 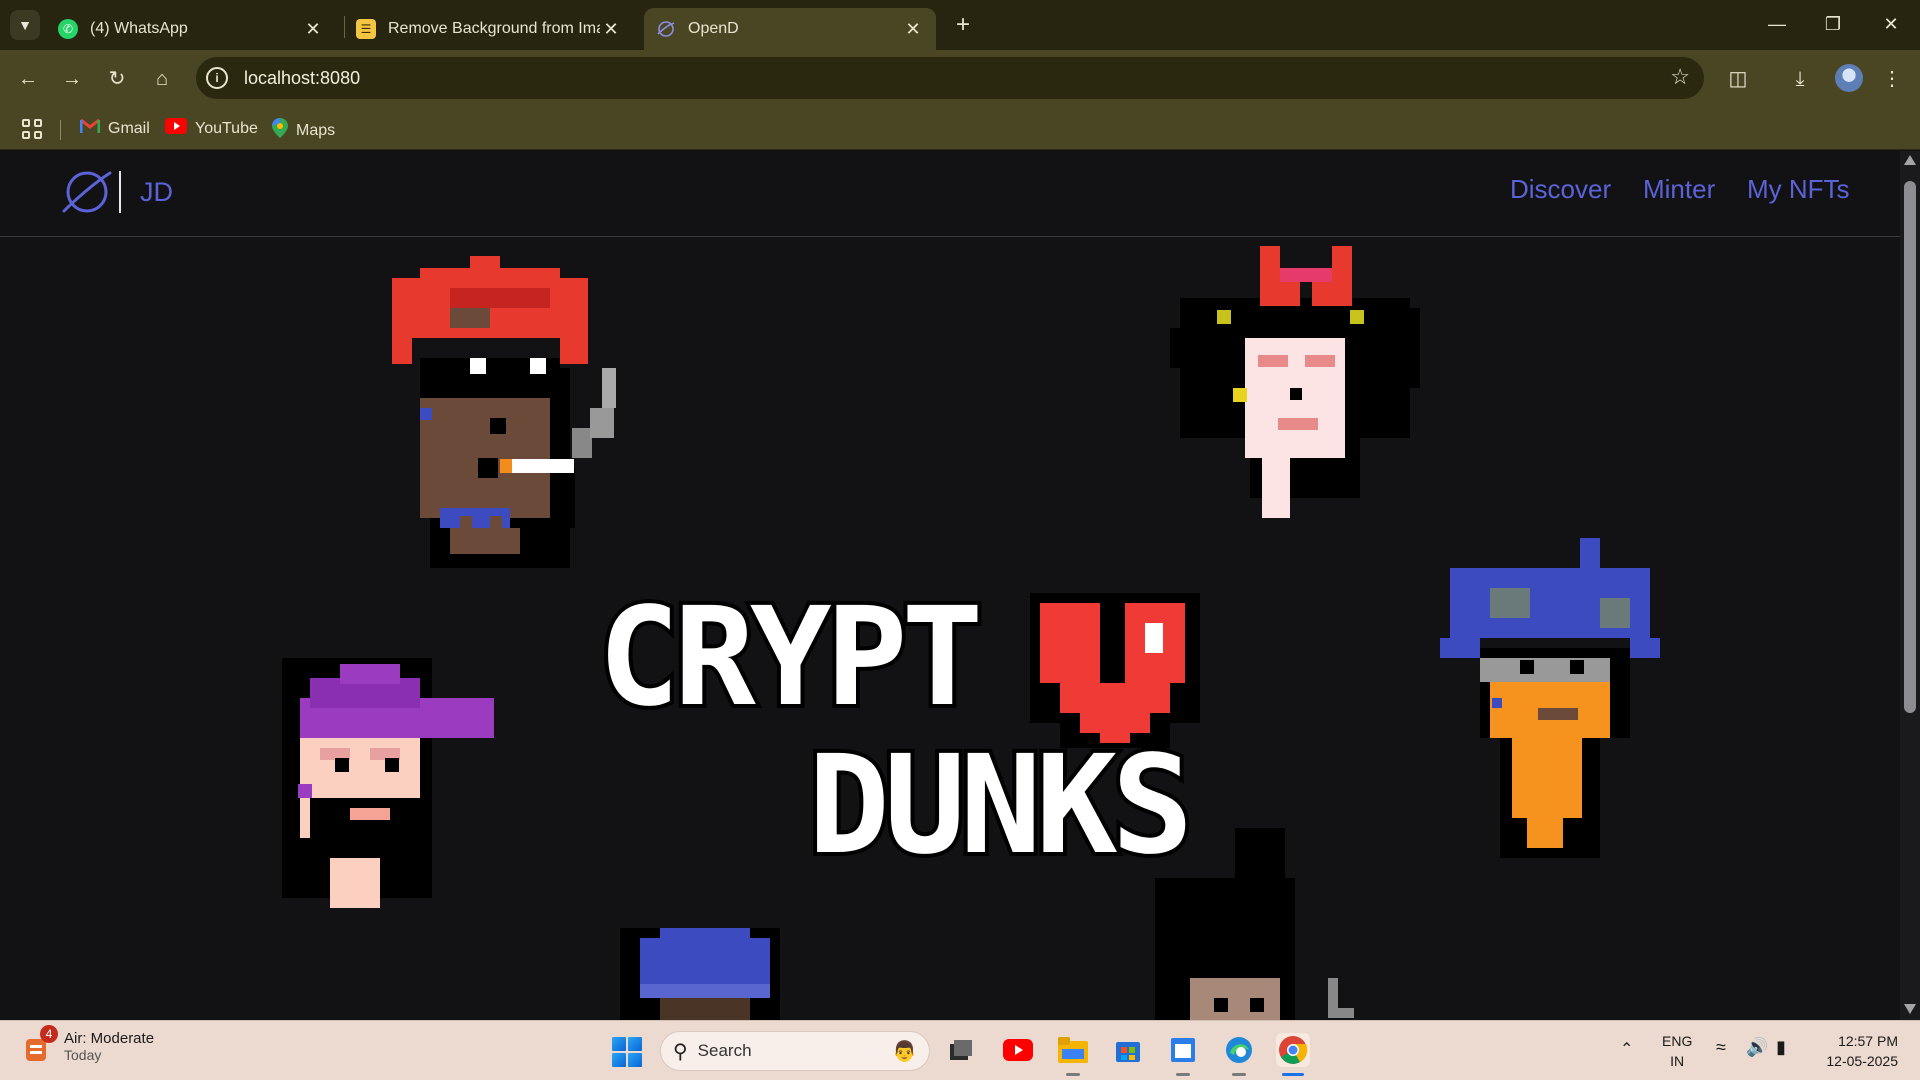 What do you see at coordinates (217, 78) in the screenshot?
I see `site-info-icon: i` at bounding box center [217, 78].